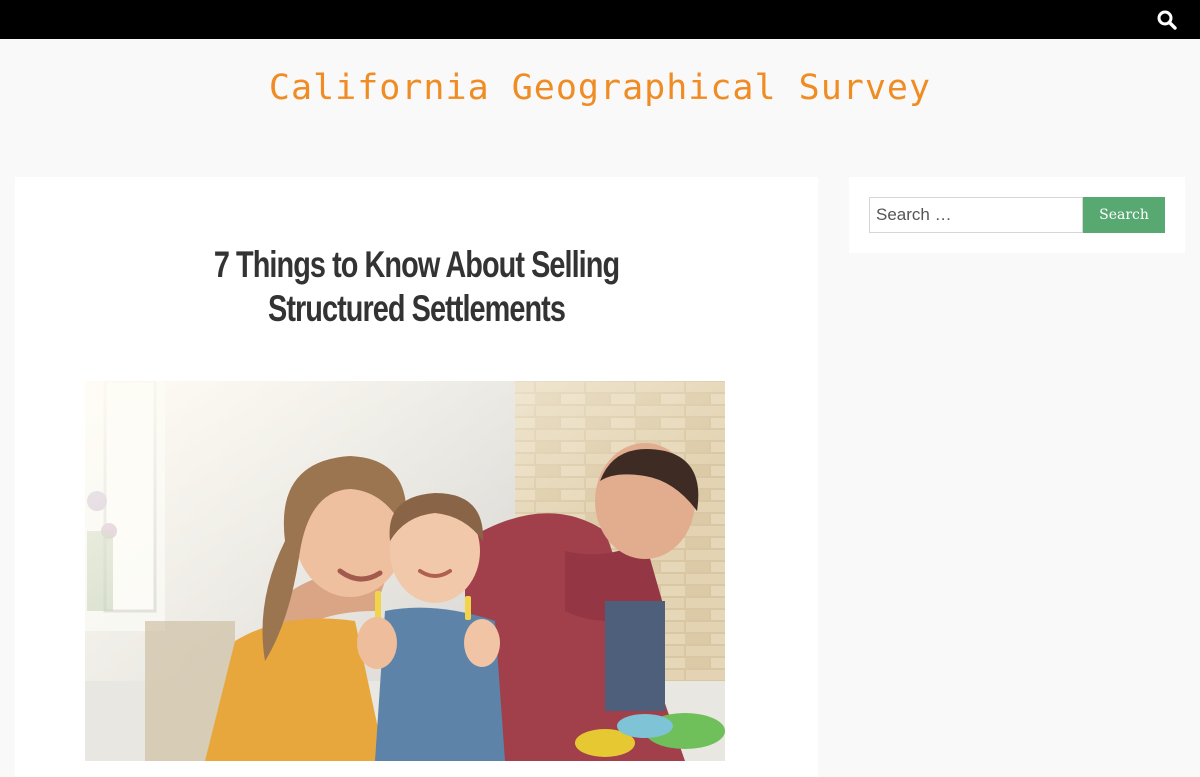  I want to click on search-input, so click(976, 215).